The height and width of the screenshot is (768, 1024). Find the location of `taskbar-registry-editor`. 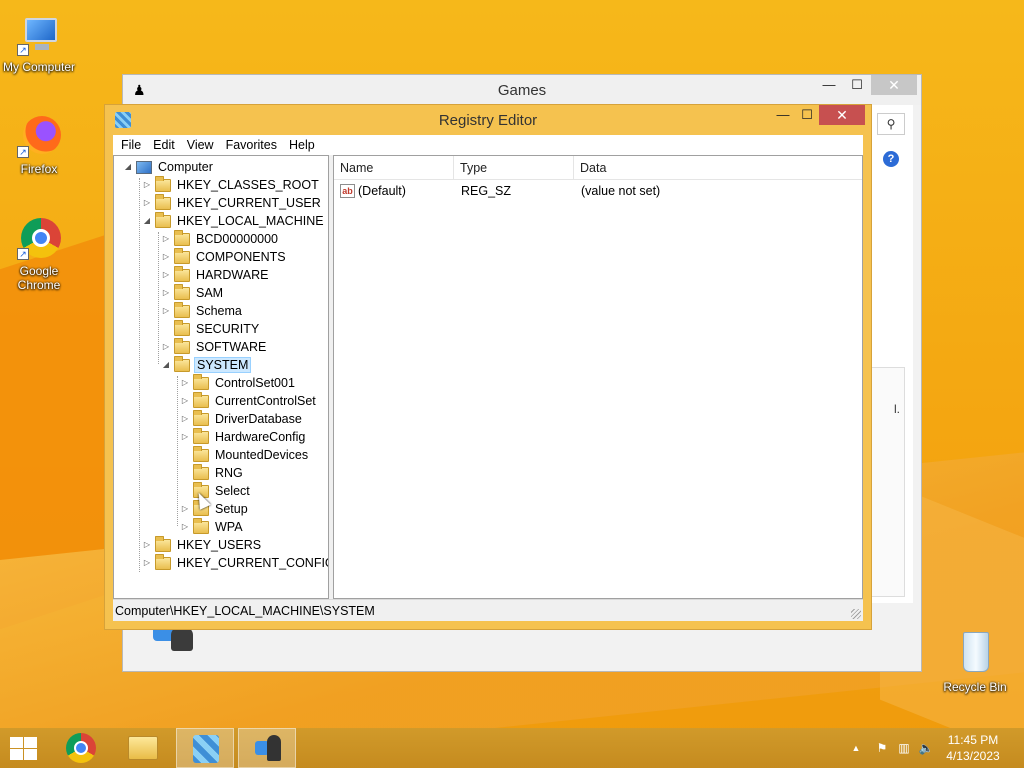

taskbar-registry-editor is located at coordinates (205, 748).